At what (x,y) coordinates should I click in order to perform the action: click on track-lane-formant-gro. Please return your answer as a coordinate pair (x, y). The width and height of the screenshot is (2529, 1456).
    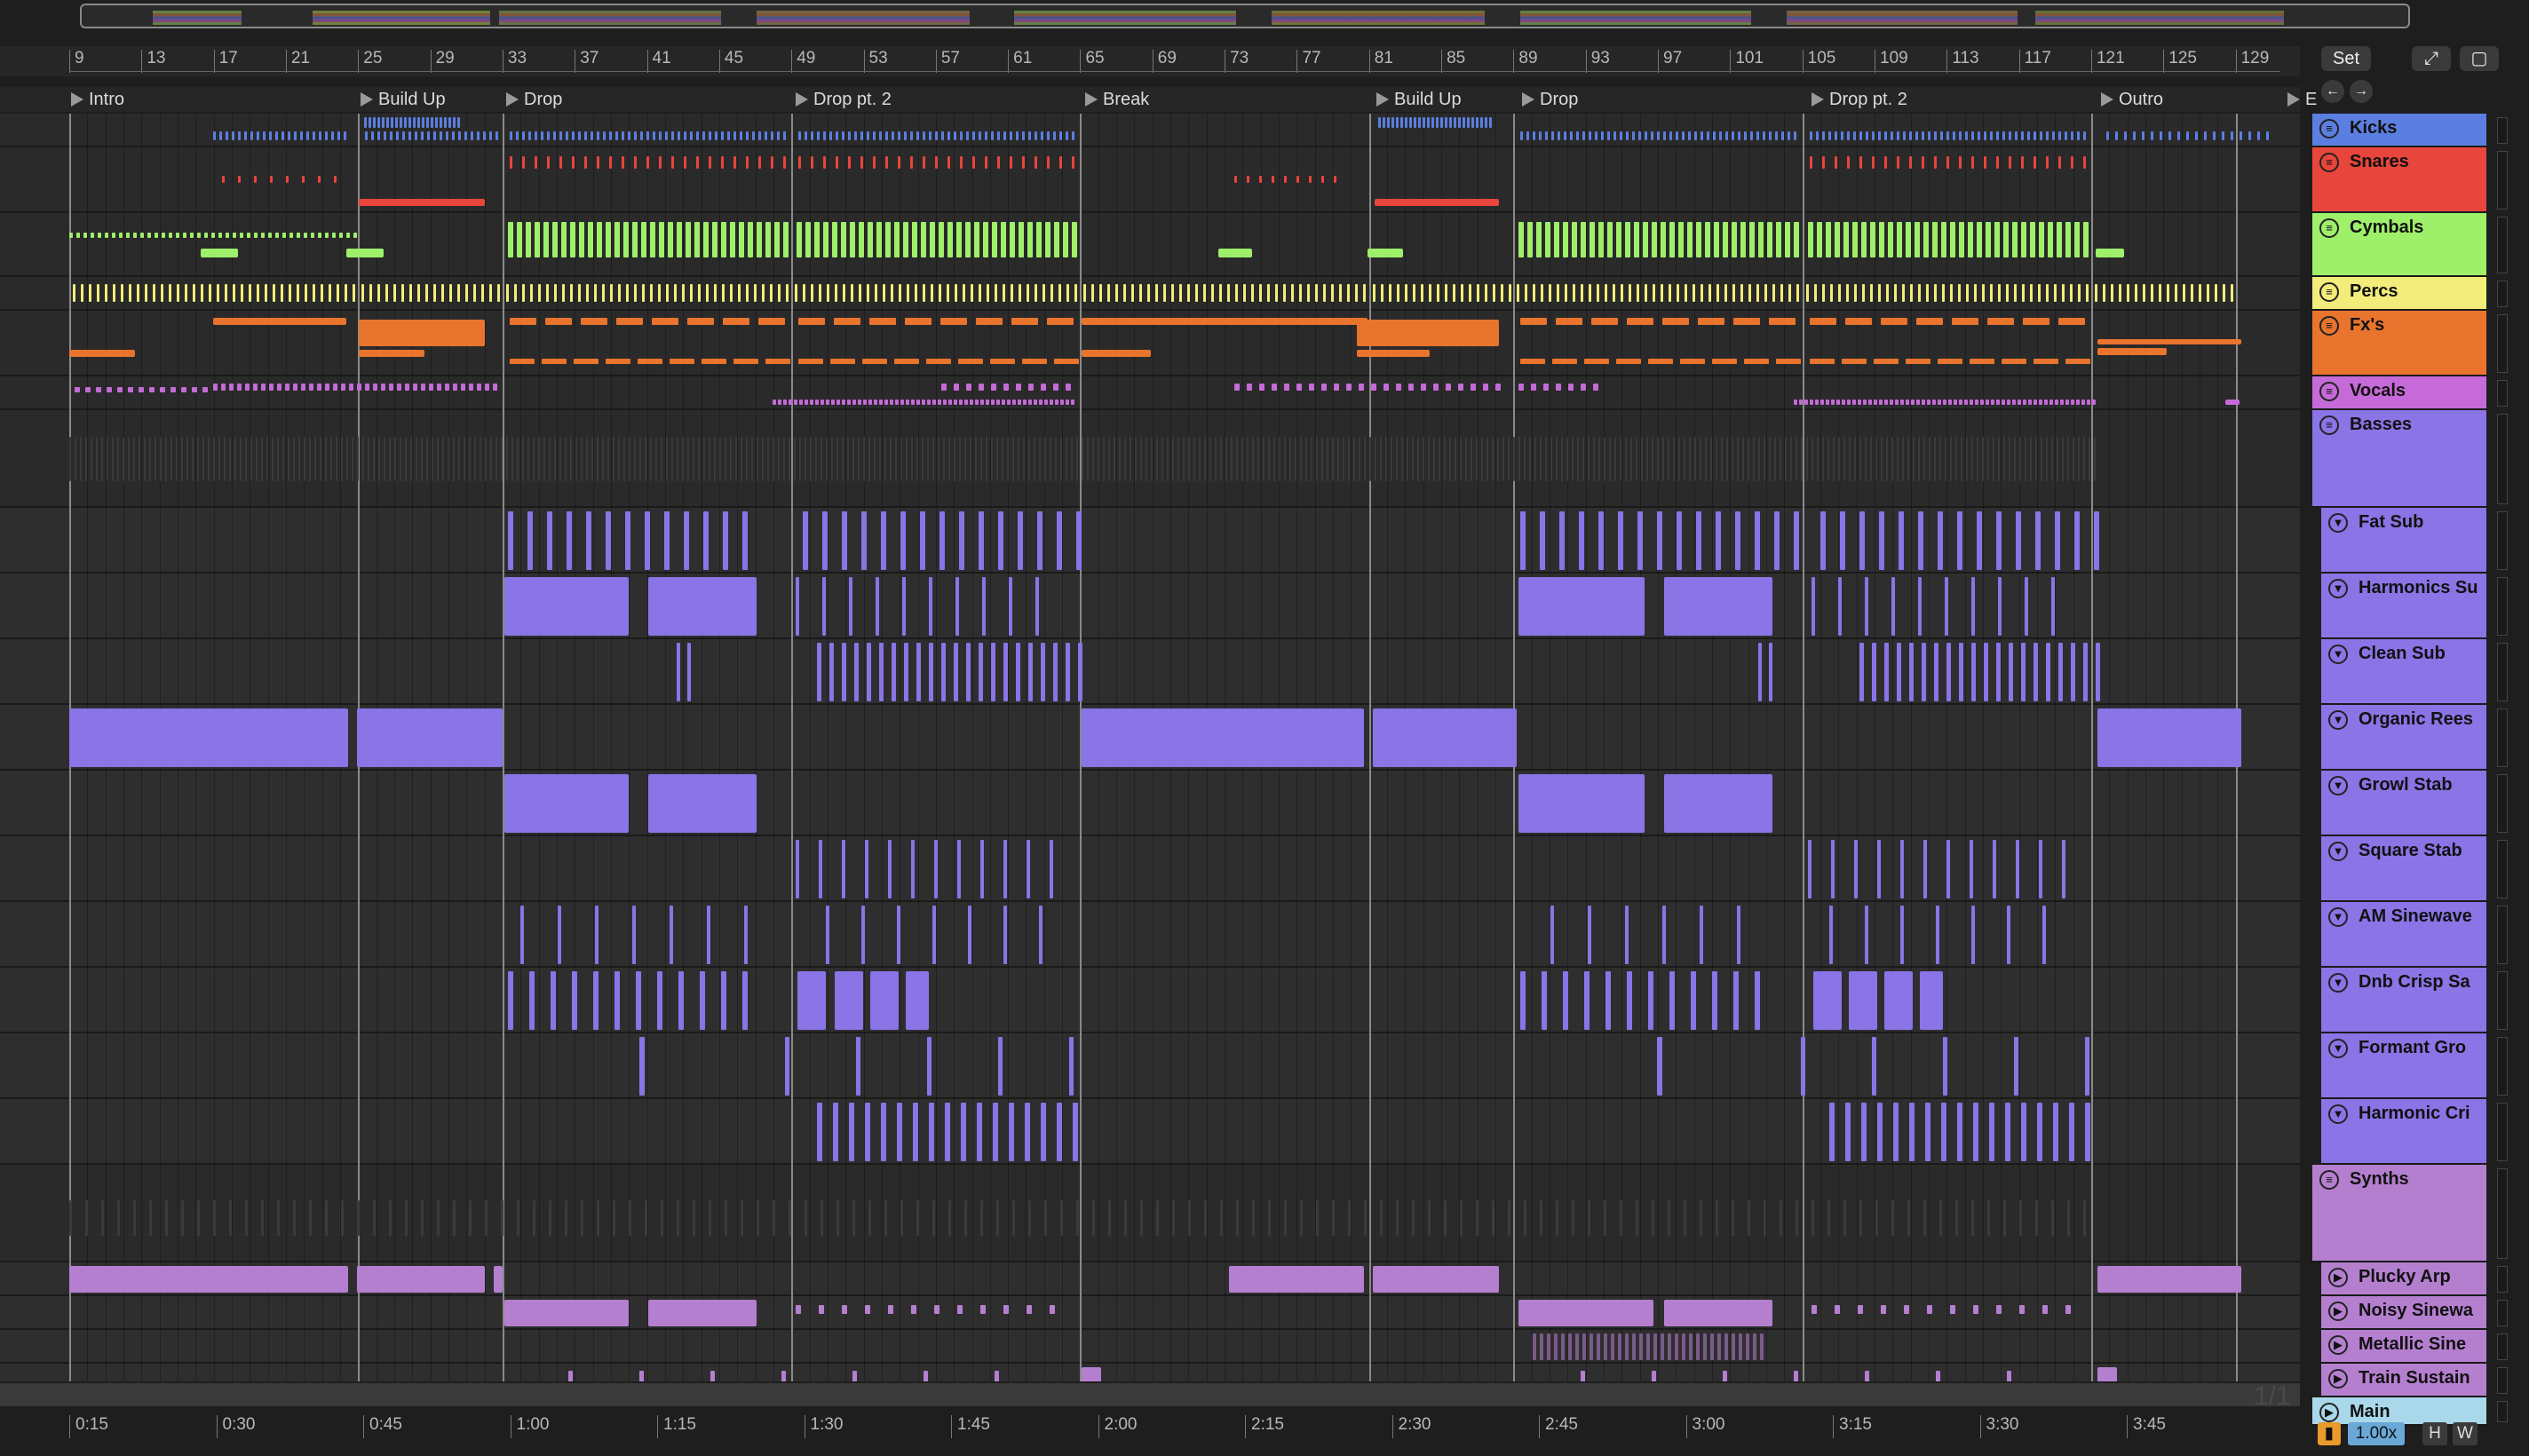
    Looking at the image, I should click on (1150, 1066).